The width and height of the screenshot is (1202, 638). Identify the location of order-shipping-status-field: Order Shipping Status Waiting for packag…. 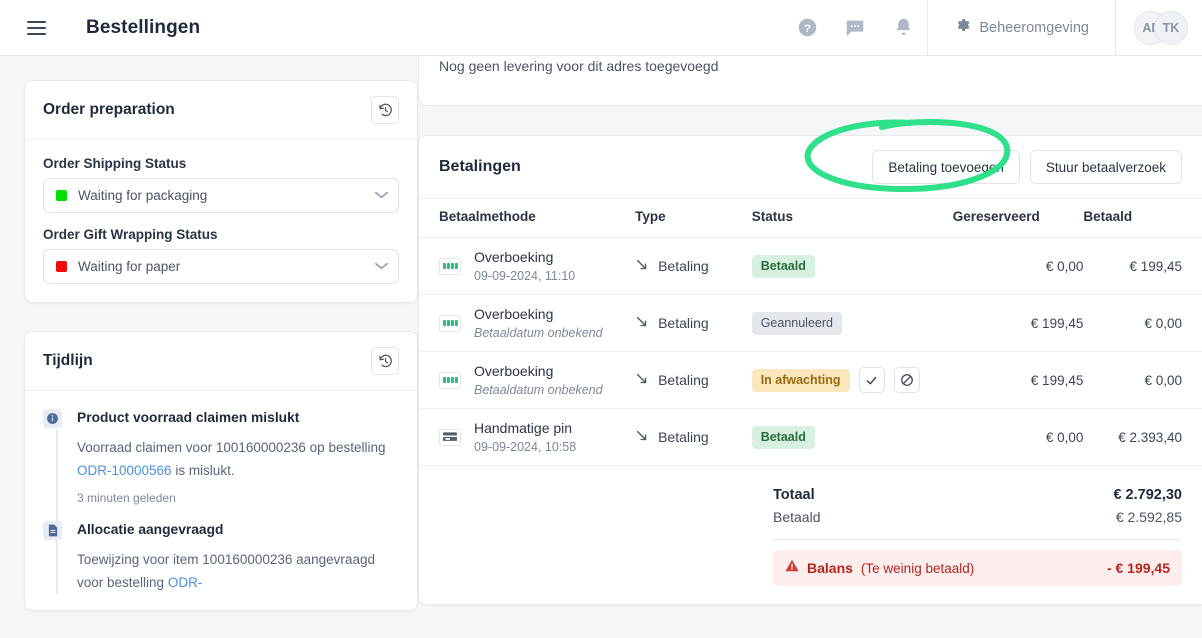
(221, 184).